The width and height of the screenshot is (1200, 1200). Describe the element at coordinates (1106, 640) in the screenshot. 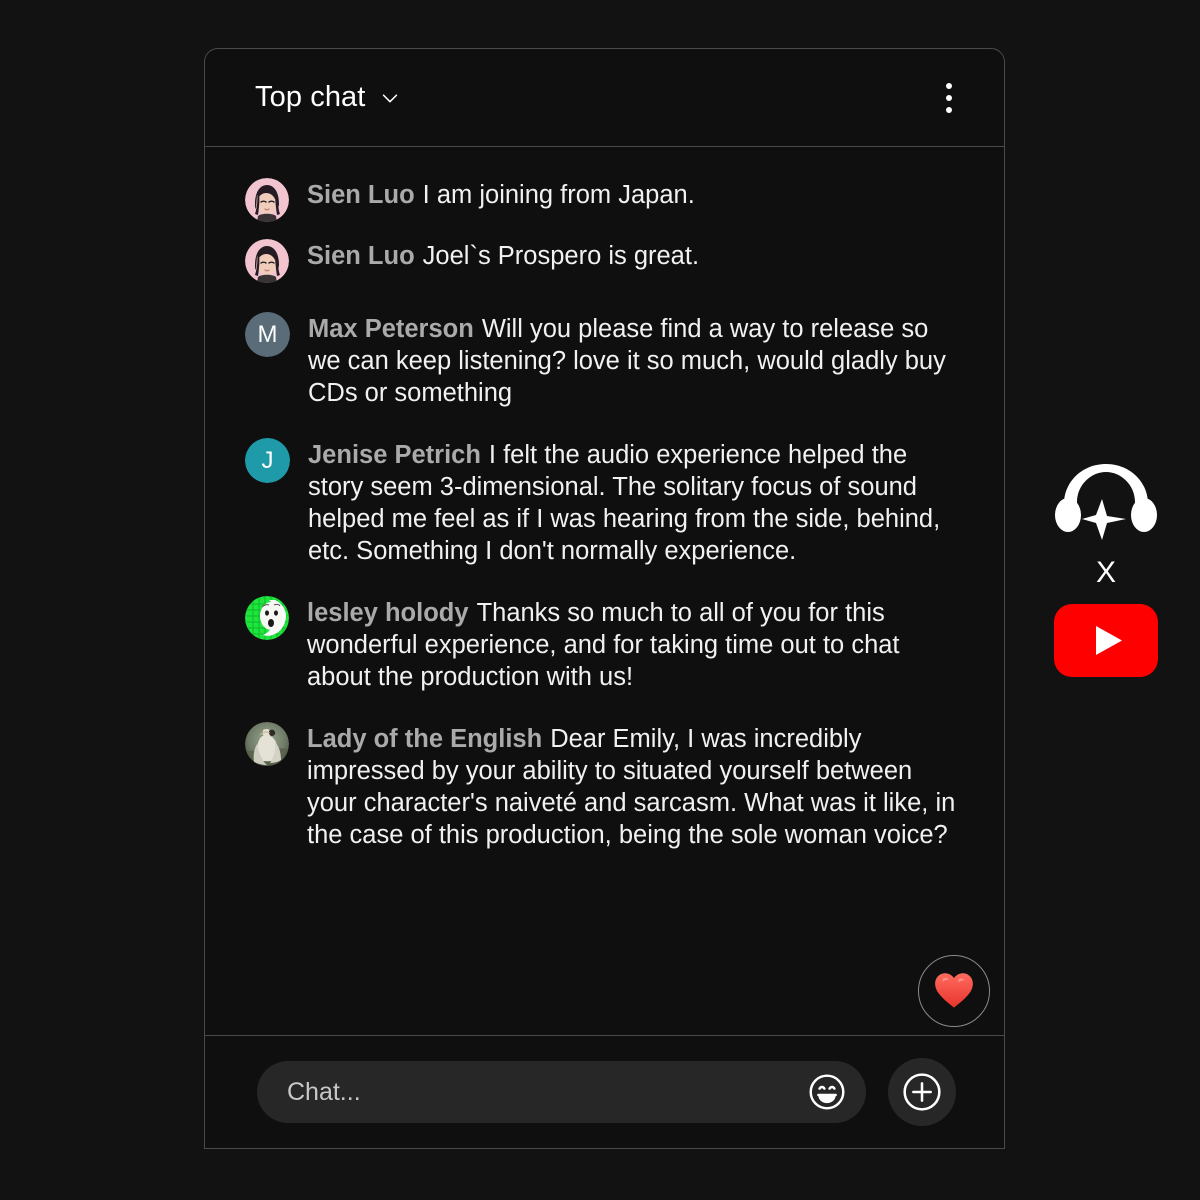

I see `youtube-play-logo-icon` at that location.